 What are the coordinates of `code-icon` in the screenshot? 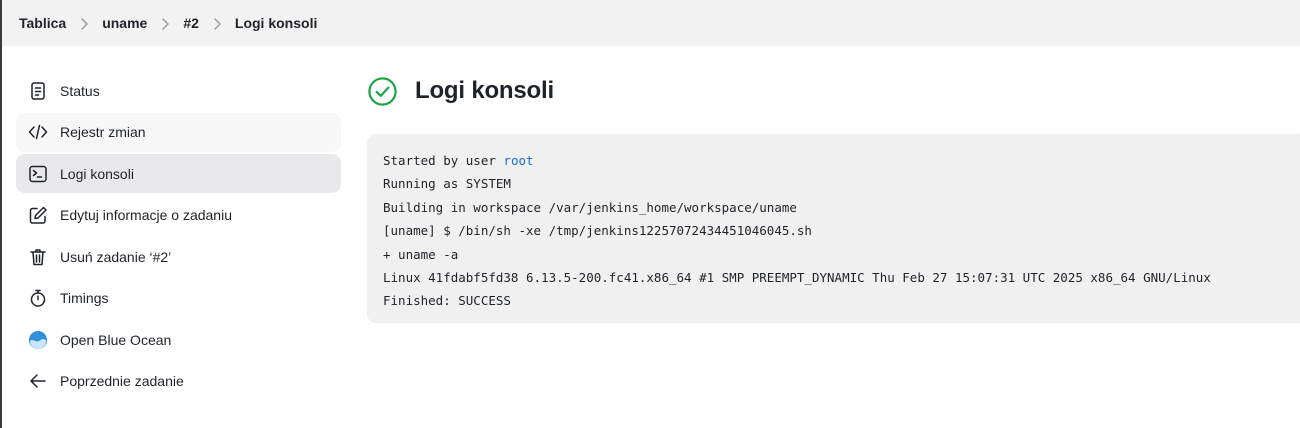 It's located at (38, 132).